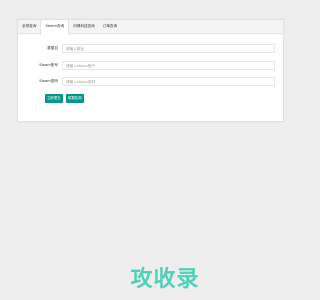  What do you see at coordinates (48, 81) in the screenshot?
I see `steam-password-label: Steam密码` at bounding box center [48, 81].